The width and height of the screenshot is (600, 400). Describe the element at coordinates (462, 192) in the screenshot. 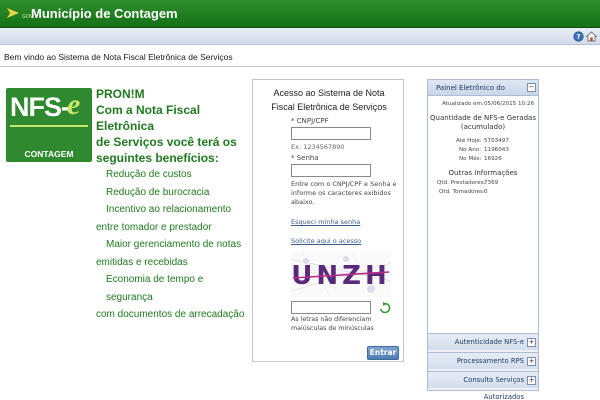

I see `takers-label: Qtd. Tomadores:` at that location.